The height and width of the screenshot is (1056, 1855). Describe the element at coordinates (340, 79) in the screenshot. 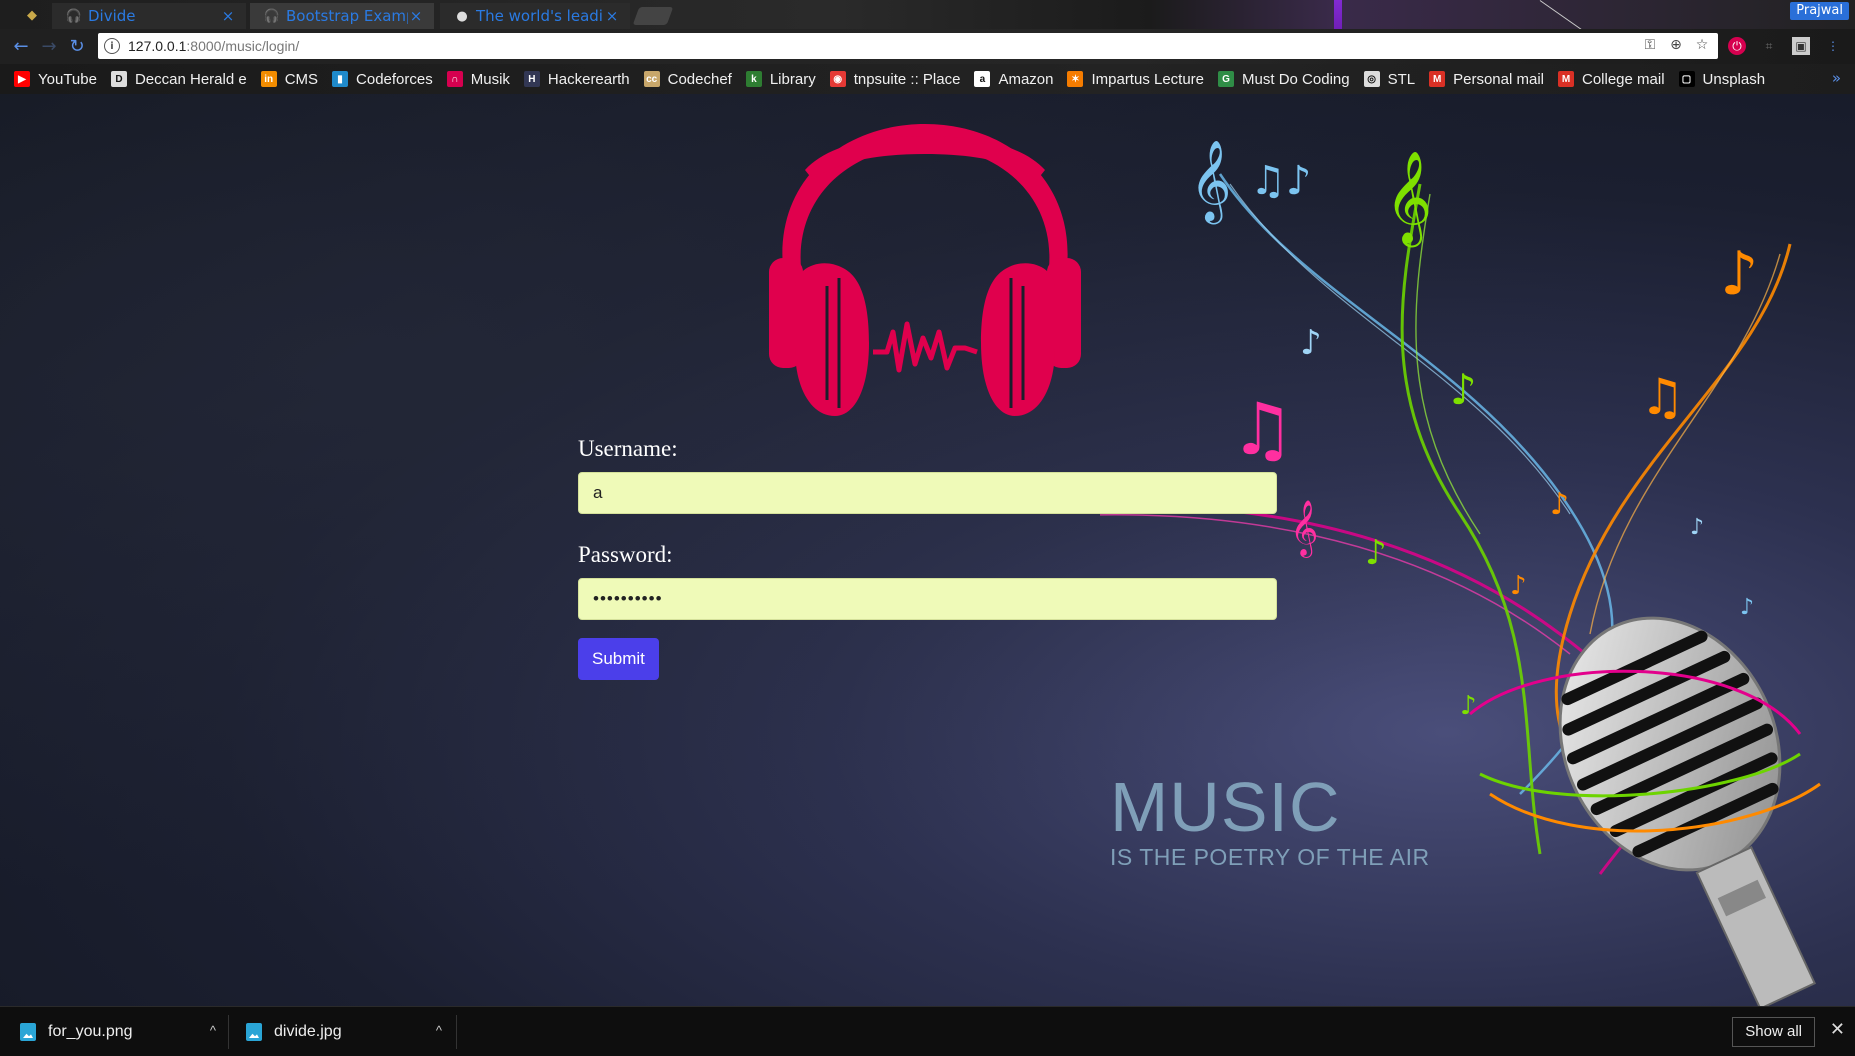

I see `codeforces-icon: ▮` at that location.